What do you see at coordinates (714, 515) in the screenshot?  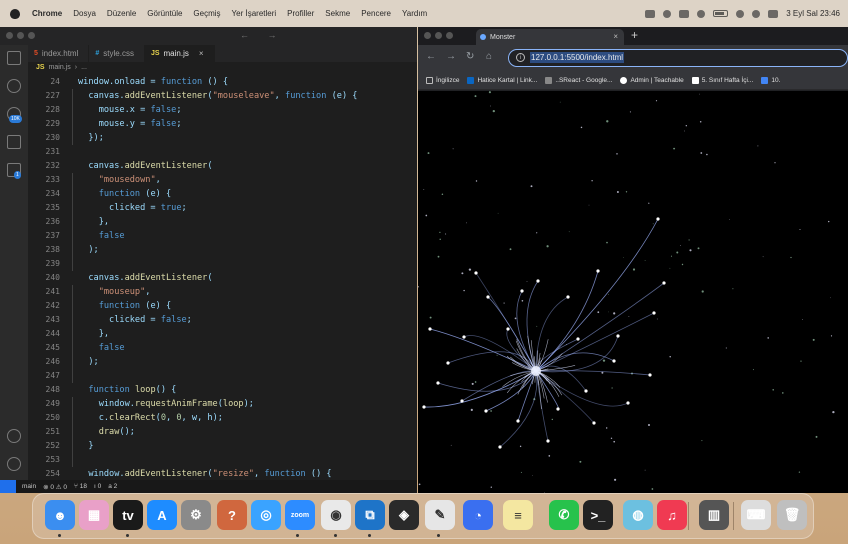 I see `archive-icon: ▥` at bounding box center [714, 515].